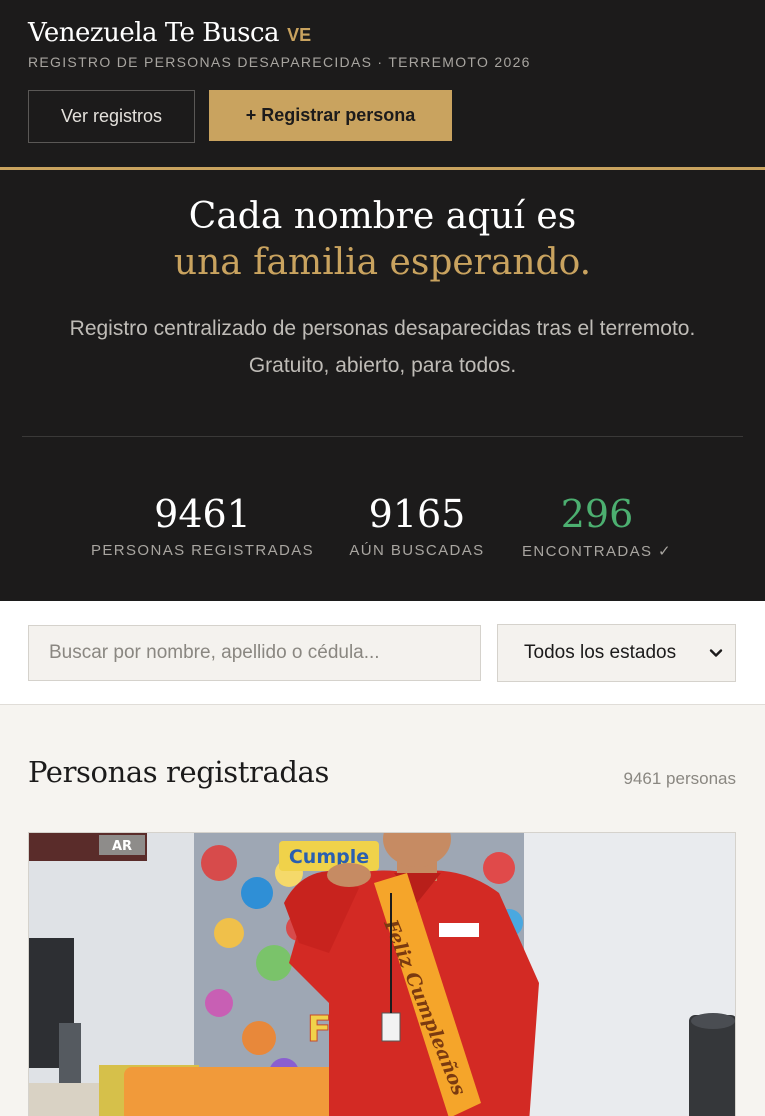 This screenshot has width=765, height=1116. Describe the element at coordinates (417, 514) in the screenshot. I see `stat-still-searched-value: 9165` at that location.